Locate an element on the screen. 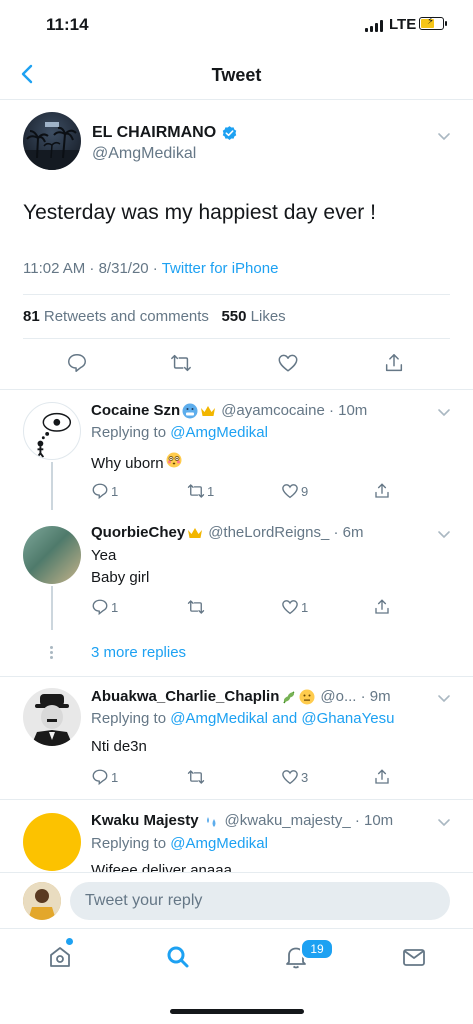  flushed-face-emoji-icon is located at coordinates (174, 460).